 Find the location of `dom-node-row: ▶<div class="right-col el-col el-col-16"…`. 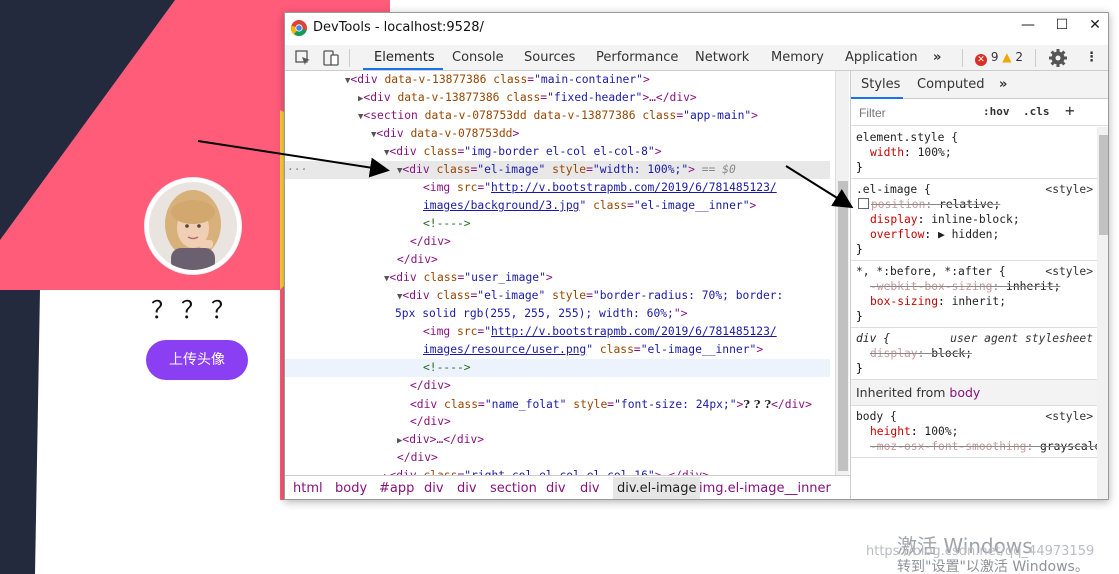

dom-node-row: ▶<div class="right-col el-col el-col-16"… is located at coordinates (557, 471).